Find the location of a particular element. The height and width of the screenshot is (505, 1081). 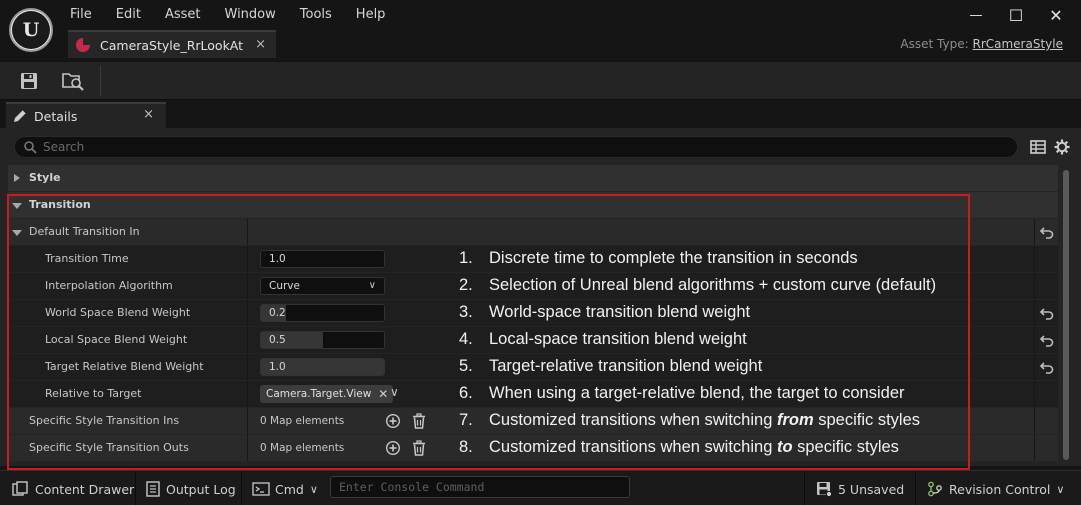

maximize-icon: ☐ is located at coordinates (1016, 15).